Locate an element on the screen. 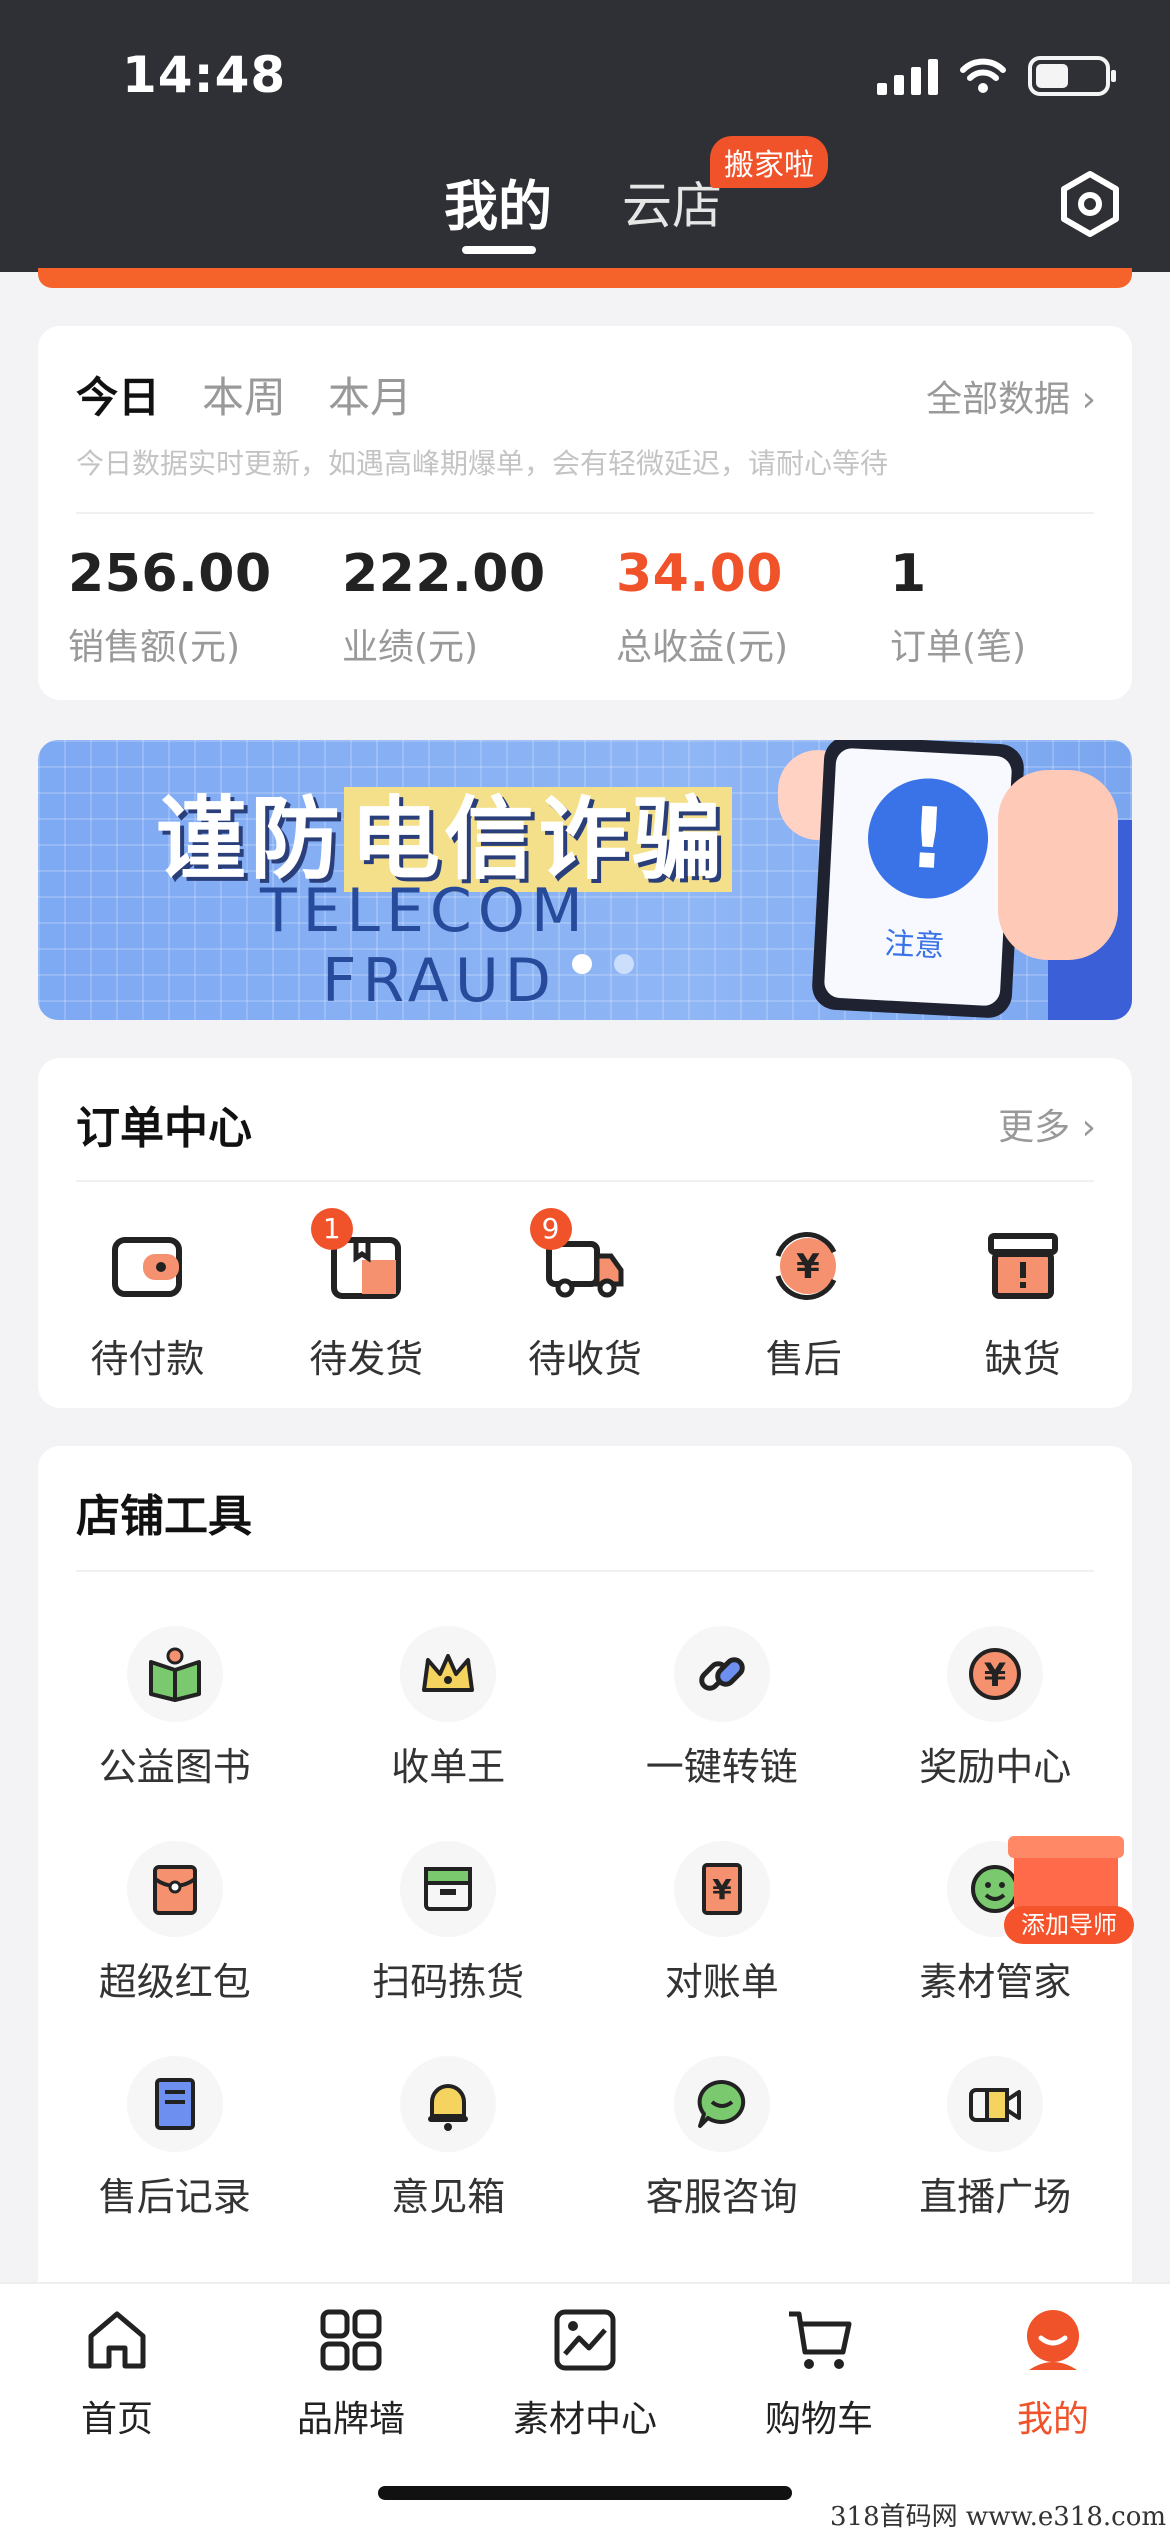  phone-illustration: ! 注意 is located at coordinates (918, 880).